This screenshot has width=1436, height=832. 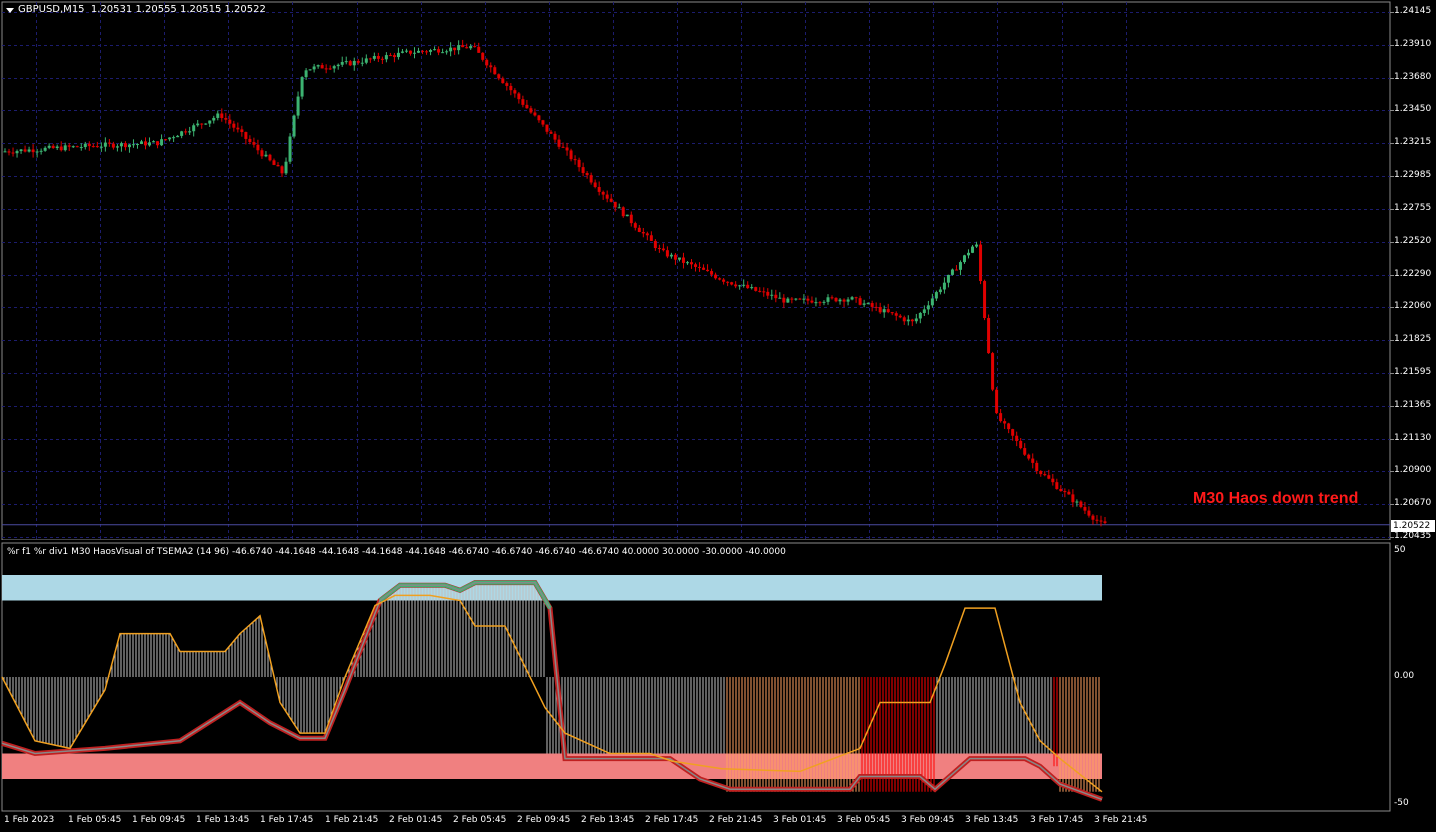 I want to click on indicator-tick-label: 0.00, so click(x=1404, y=676).